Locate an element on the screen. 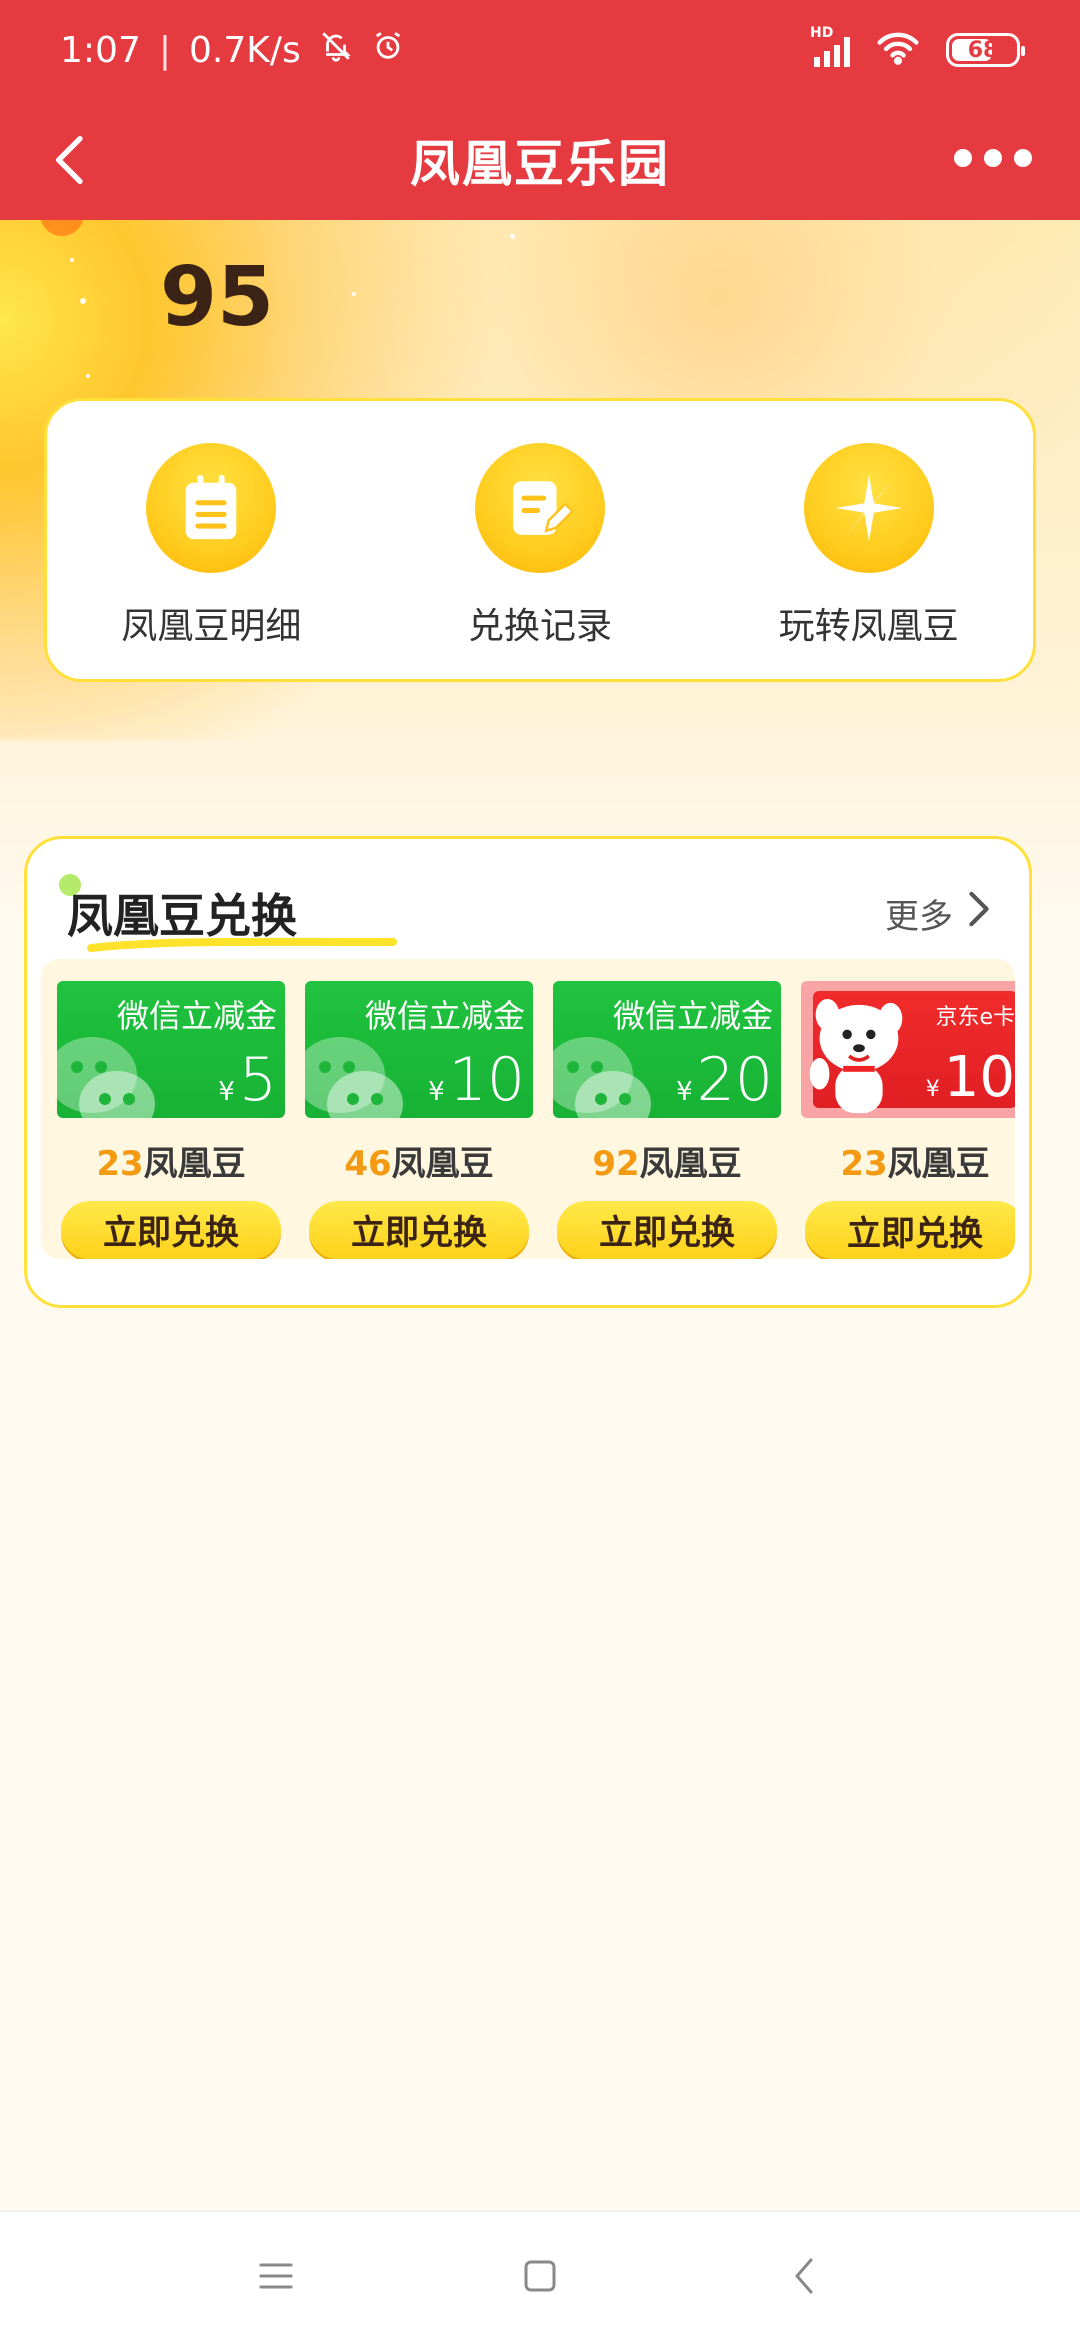  pinwheel-icon is located at coordinates (868, 508).